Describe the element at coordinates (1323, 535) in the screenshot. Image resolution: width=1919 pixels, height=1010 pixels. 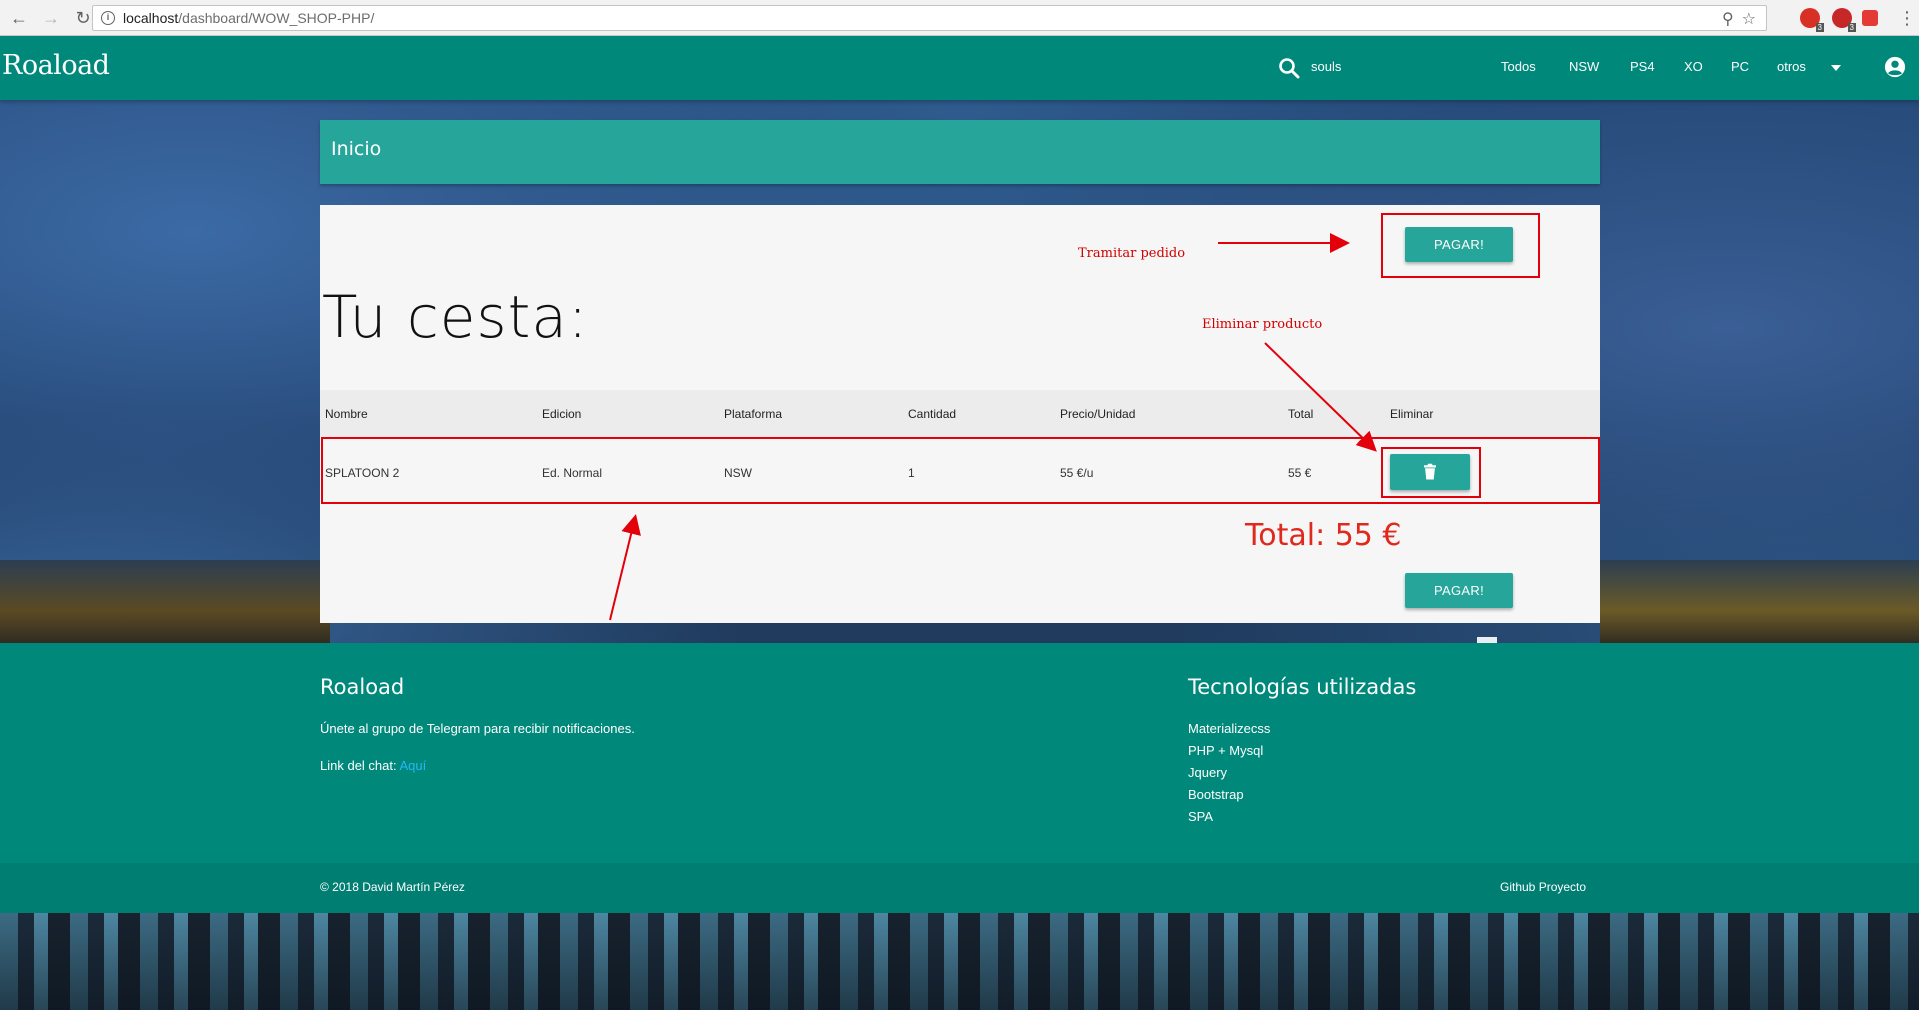
I see `cart-total: Total: 55 €` at that location.